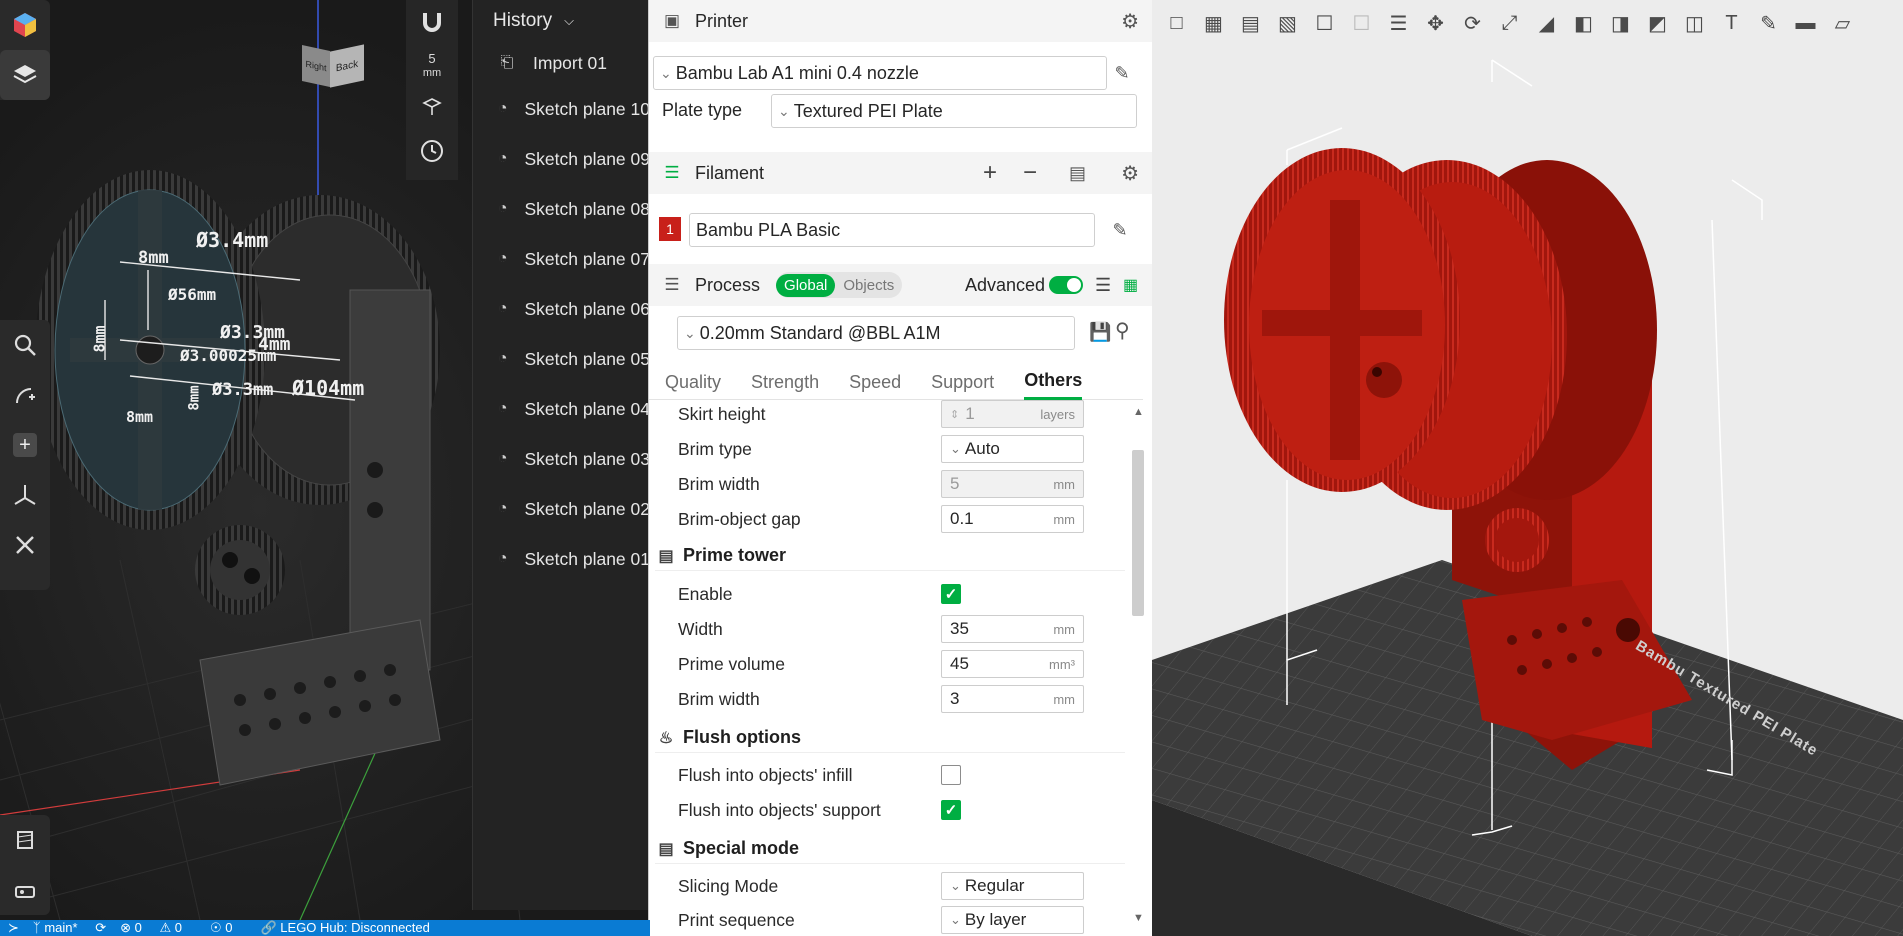 The image size is (1903, 936). What do you see at coordinates (69, 928) in the screenshot?
I see `branch-item: ᛉ main* ⟳` at bounding box center [69, 928].